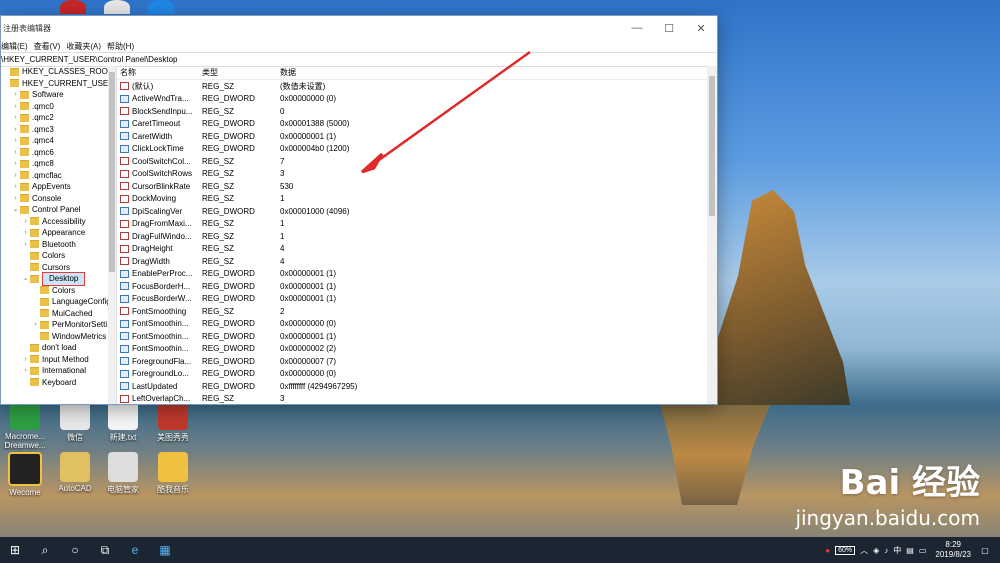  Describe the element at coordinates (845, 550) in the screenshot. I see `battery-indicator: 60%` at that location.